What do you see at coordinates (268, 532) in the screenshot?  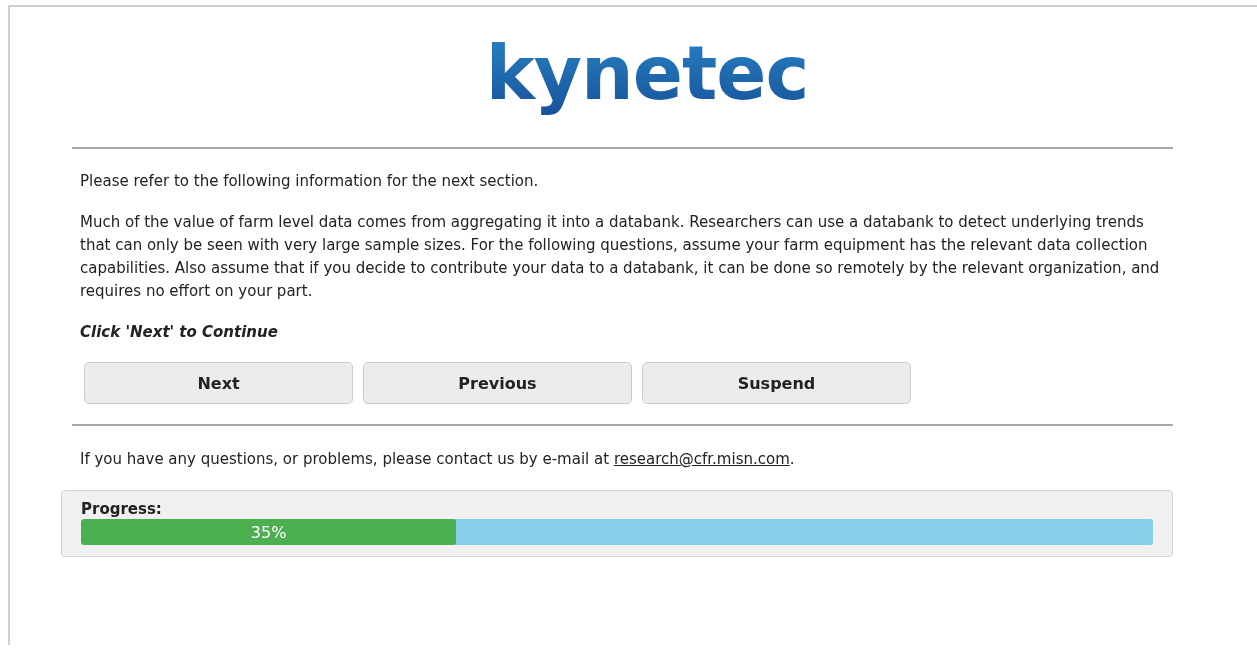 I see `progress-reading: 35%` at bounding box center [268, 532].